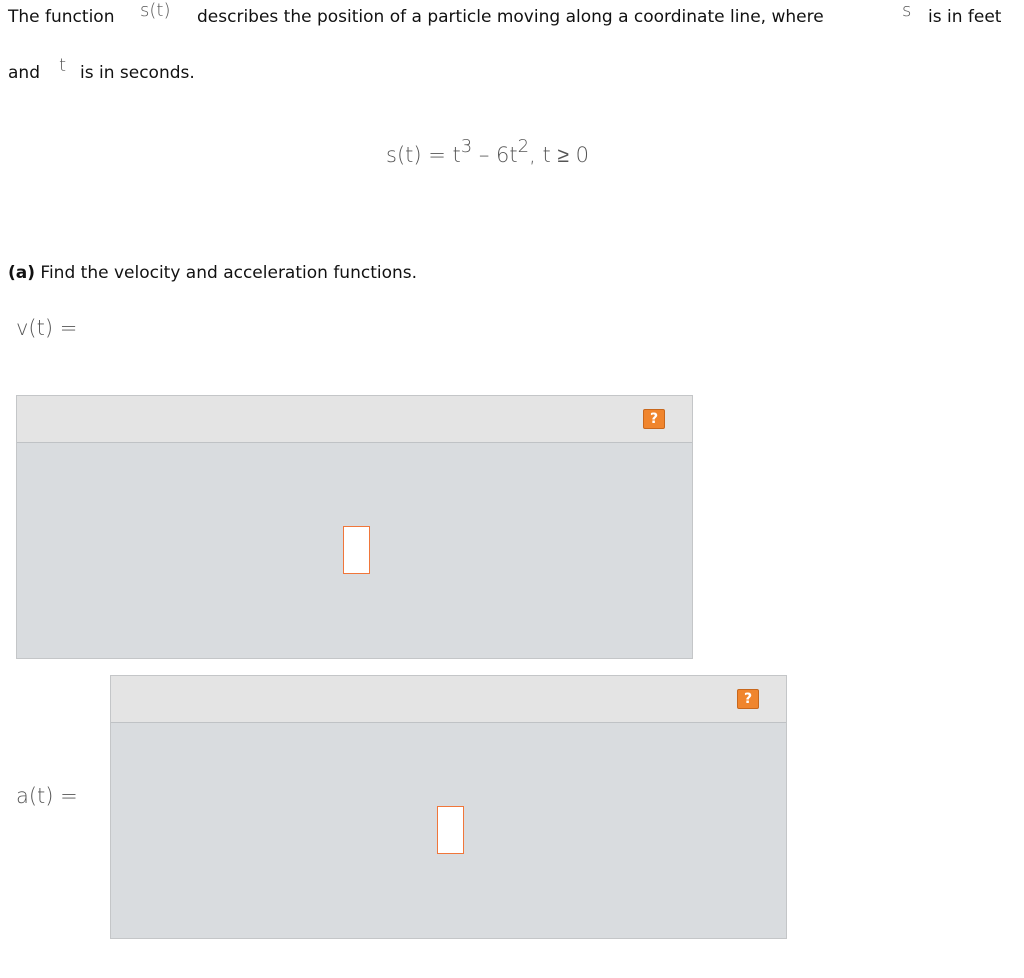  Describe the element at coordinates (47, 328) in the screenshot. I see `velocity-label: v(t) =` at that location.